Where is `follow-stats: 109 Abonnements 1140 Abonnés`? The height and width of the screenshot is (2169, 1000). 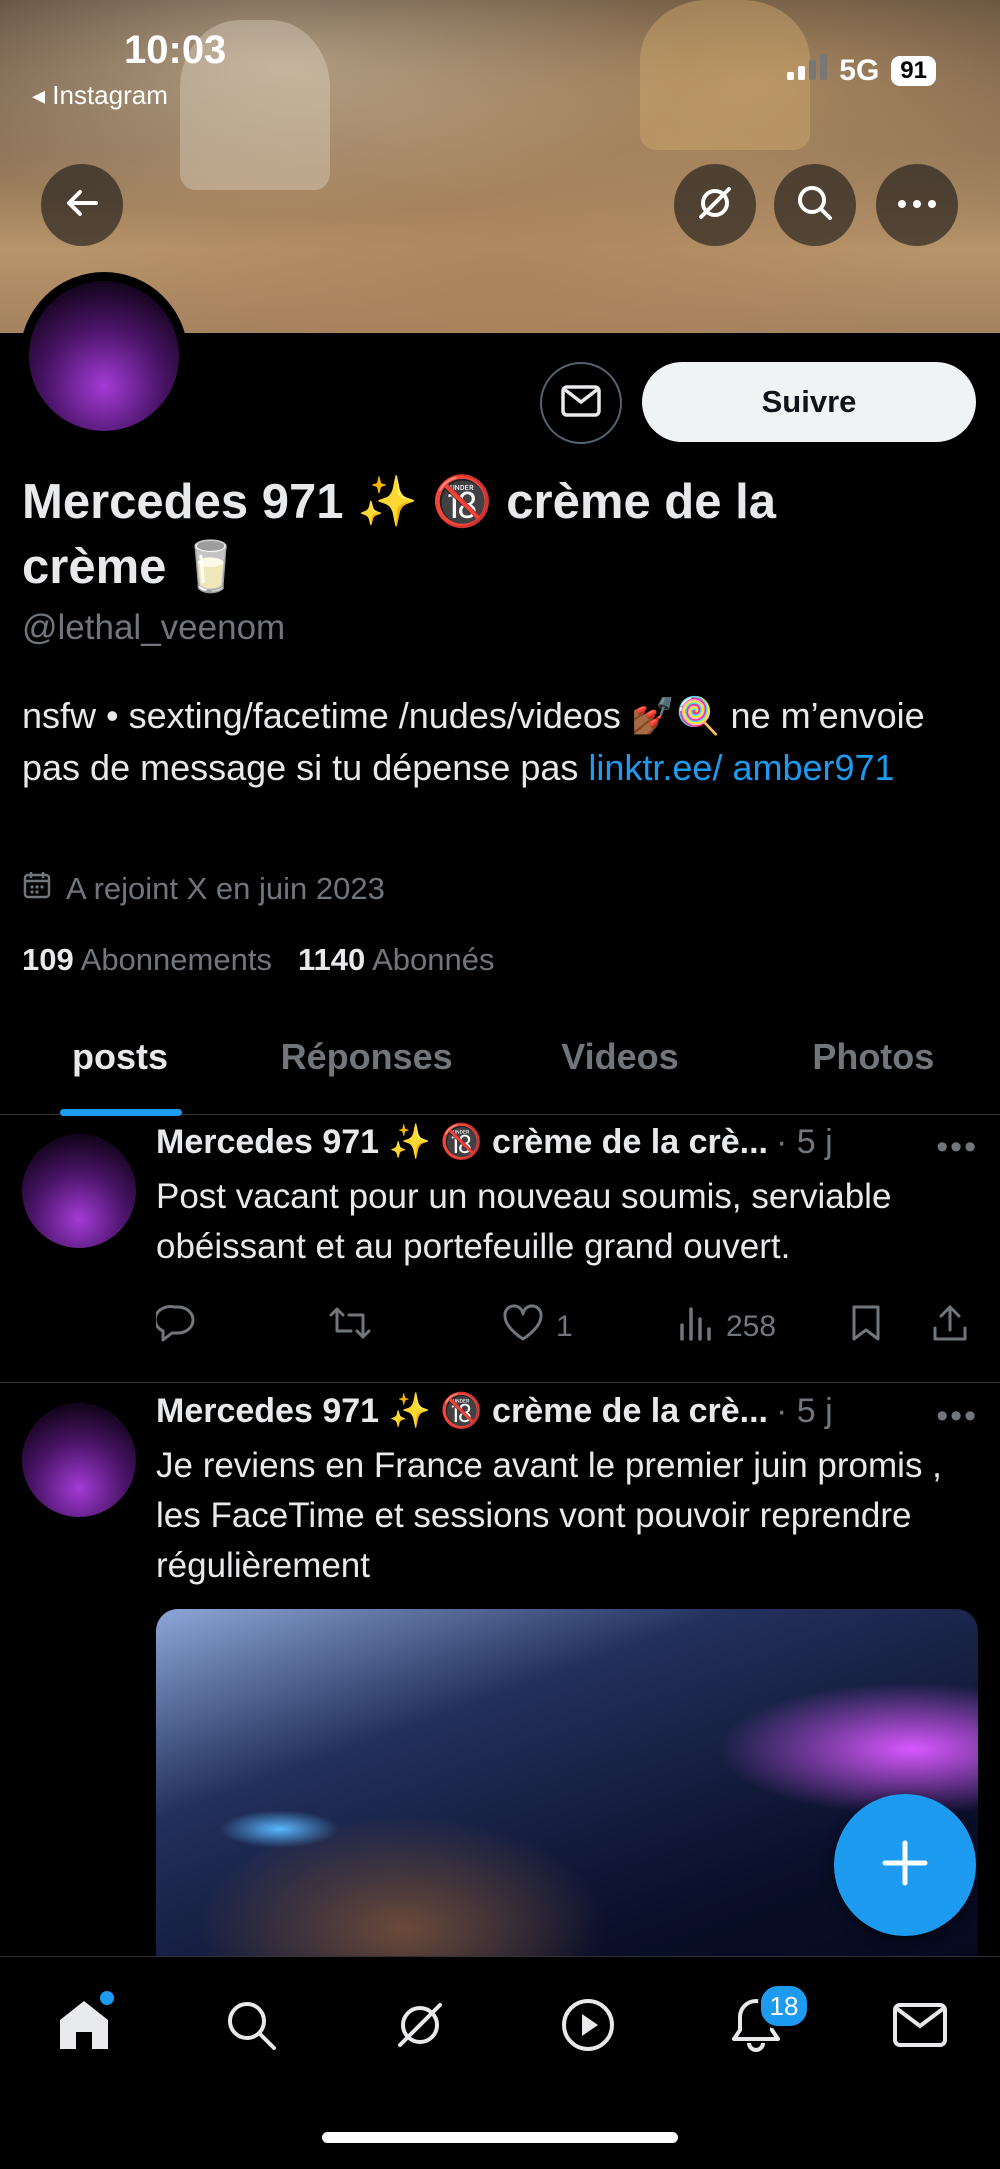 follow-stats: 109 Abonnements 1140 Abonnés is located at coordinates (258, 960).